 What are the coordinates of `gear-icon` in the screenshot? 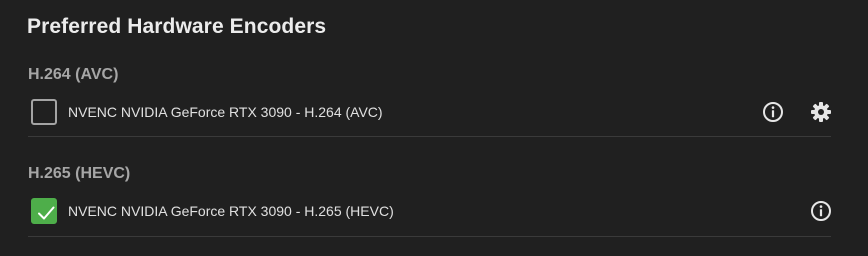 It's located at (821, 112).